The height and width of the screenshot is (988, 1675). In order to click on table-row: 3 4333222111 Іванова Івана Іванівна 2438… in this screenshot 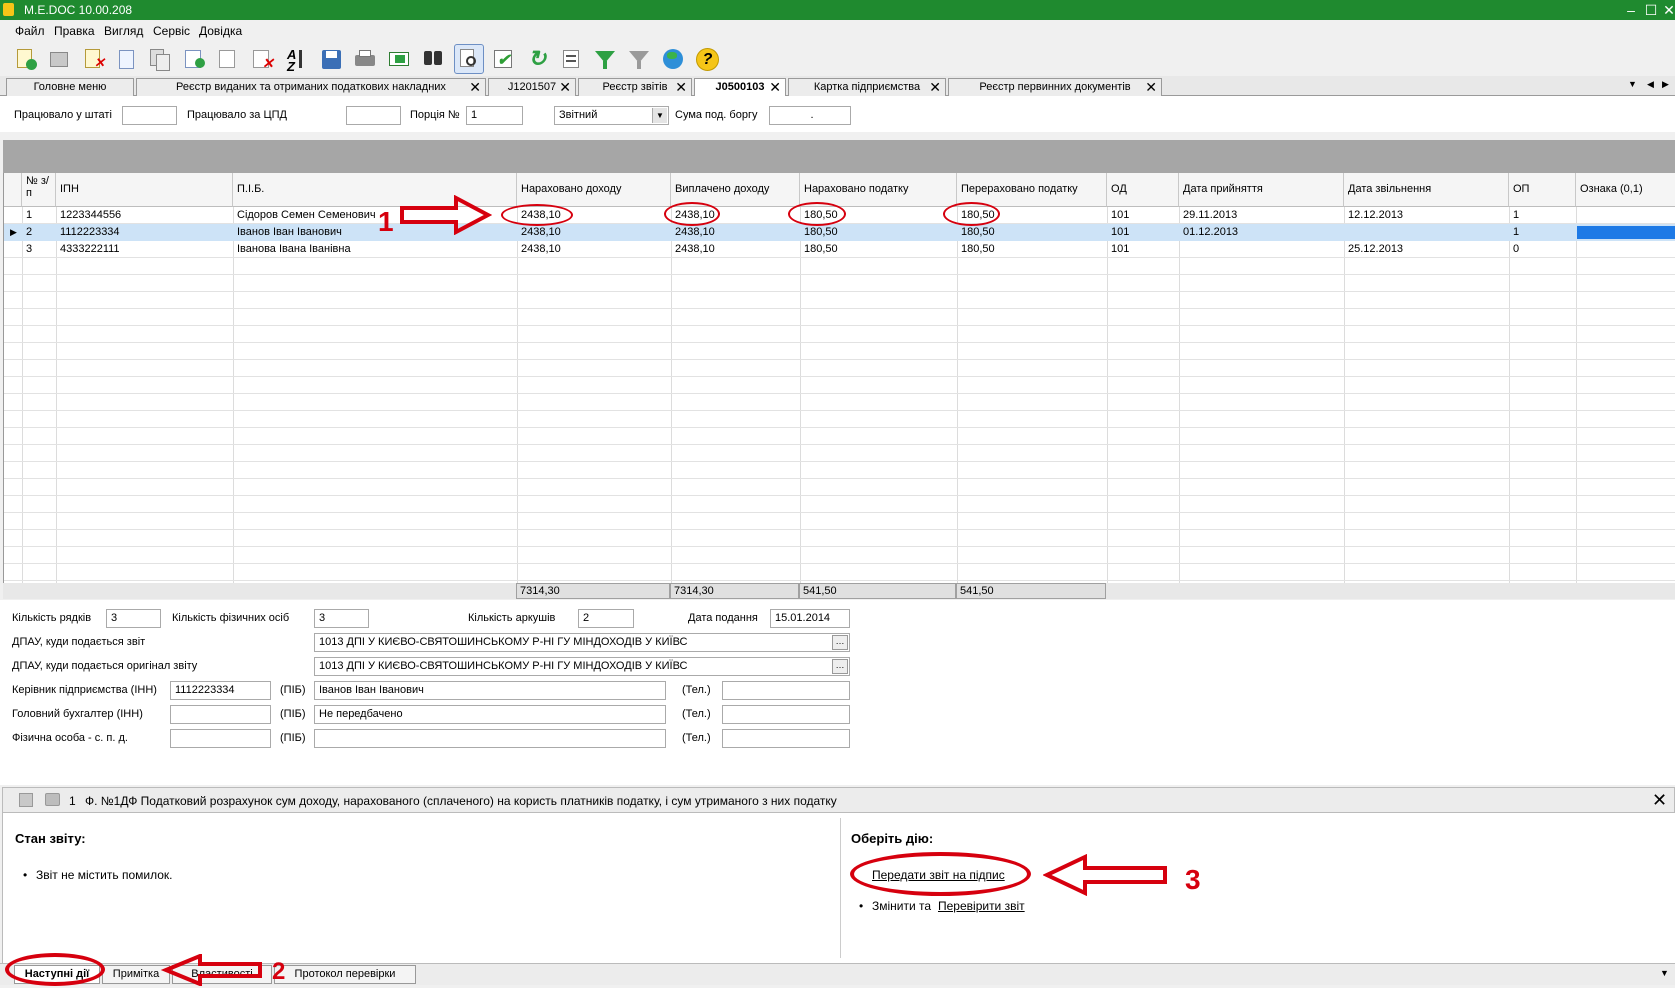, I will do `click(839, 249)`.